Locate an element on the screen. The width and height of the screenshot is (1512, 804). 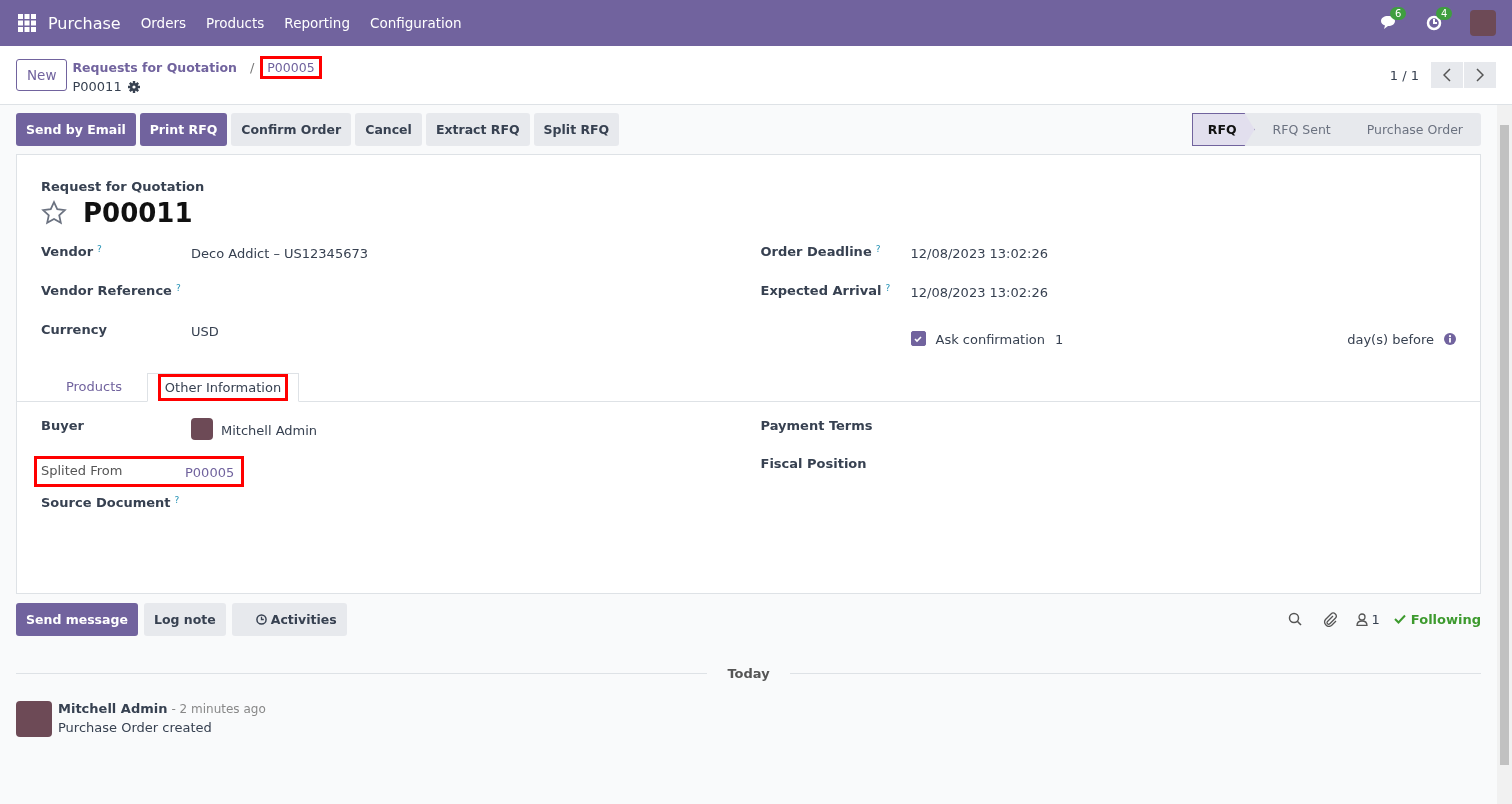
author-avatar is located at coordinates (34, 719).